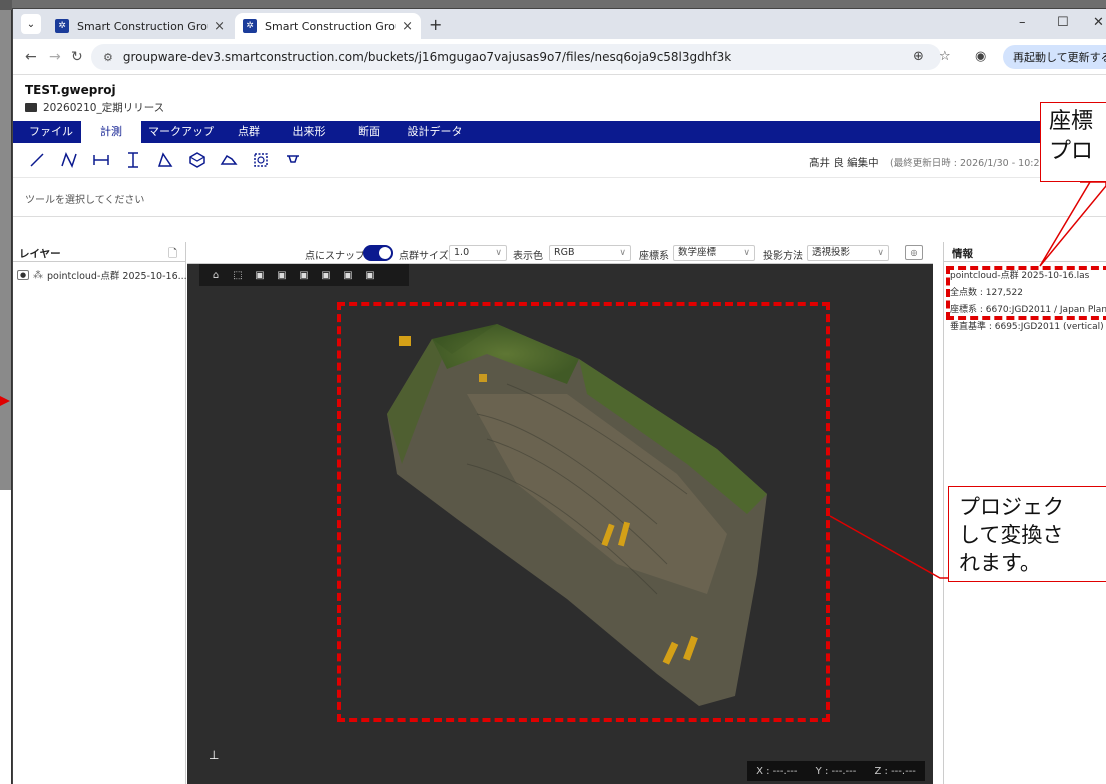  I want to click on site-settings-icon: ⚙, so click(108, 57).